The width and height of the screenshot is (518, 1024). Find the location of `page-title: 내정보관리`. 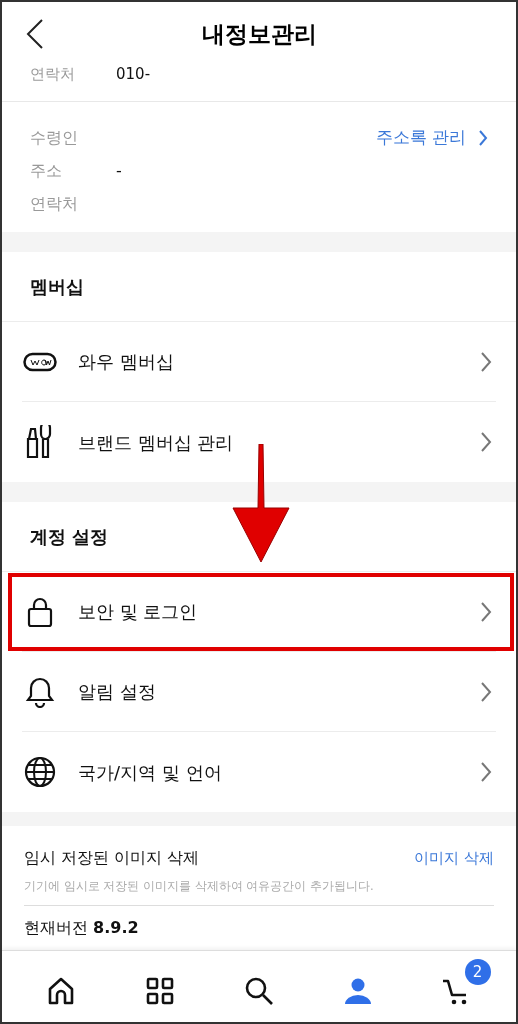

page-title: 내정보관리 is located at coordinates (259, 34).